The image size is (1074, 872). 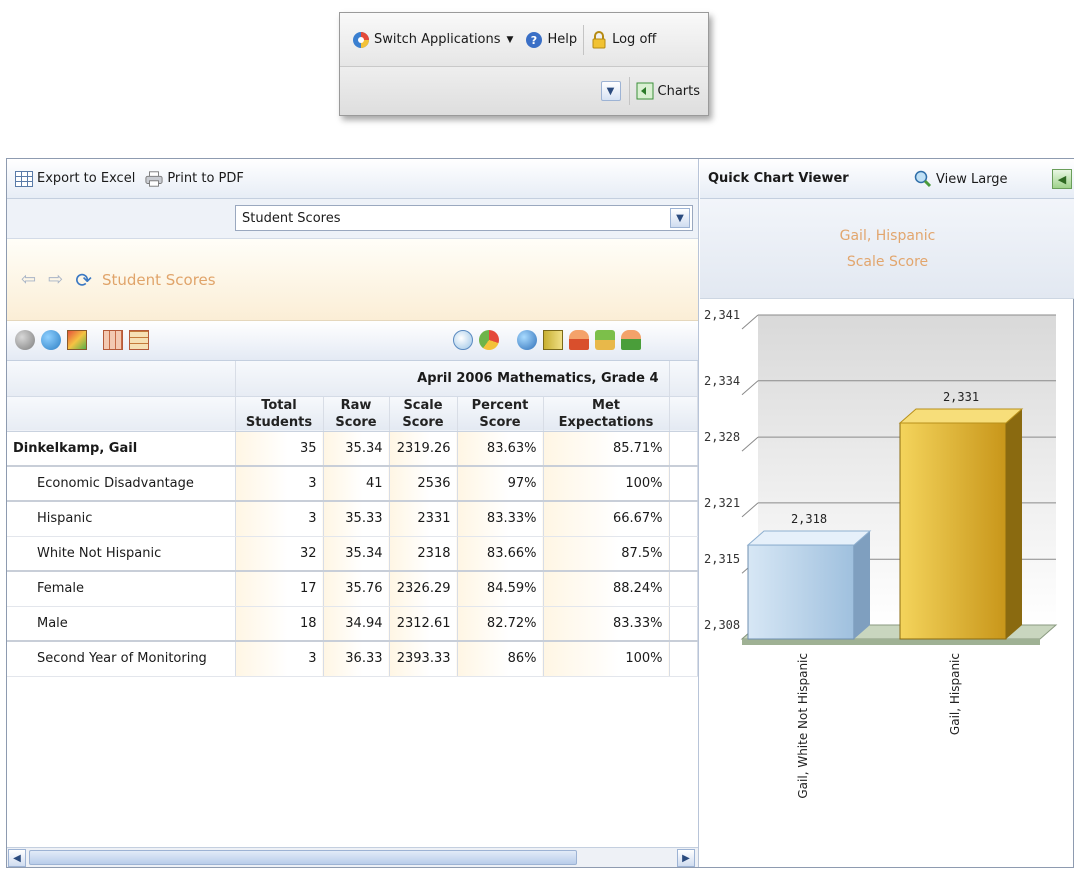 I want to click on switch-applications-label: Switch Applications, so click(x=437, y=39).